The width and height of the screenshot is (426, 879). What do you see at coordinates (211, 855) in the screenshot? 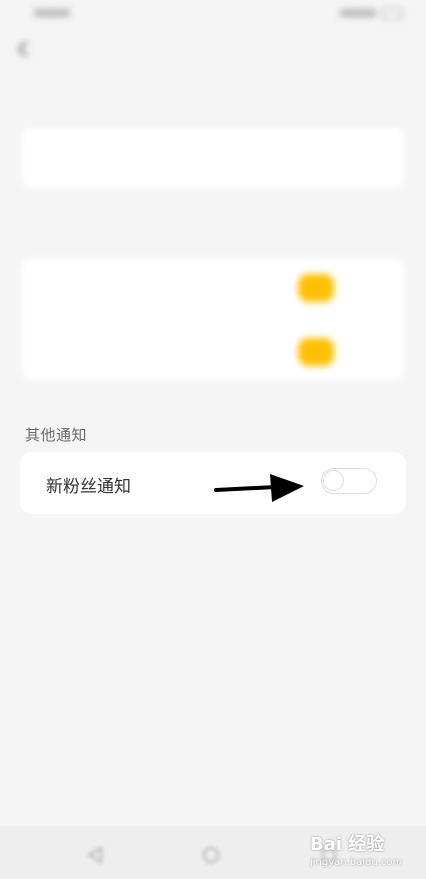
I see `home-nav-icon` at bounding box center [211, 855].